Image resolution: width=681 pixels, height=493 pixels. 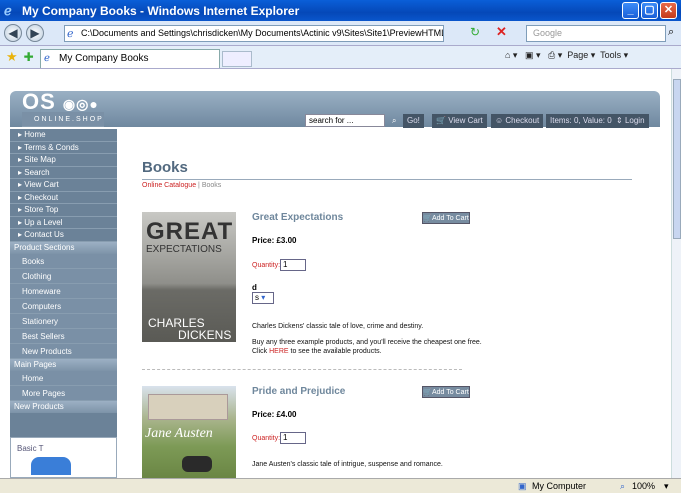 I want to click on sidebar-item-stationery: Stationery, so click(x=63, y=321).